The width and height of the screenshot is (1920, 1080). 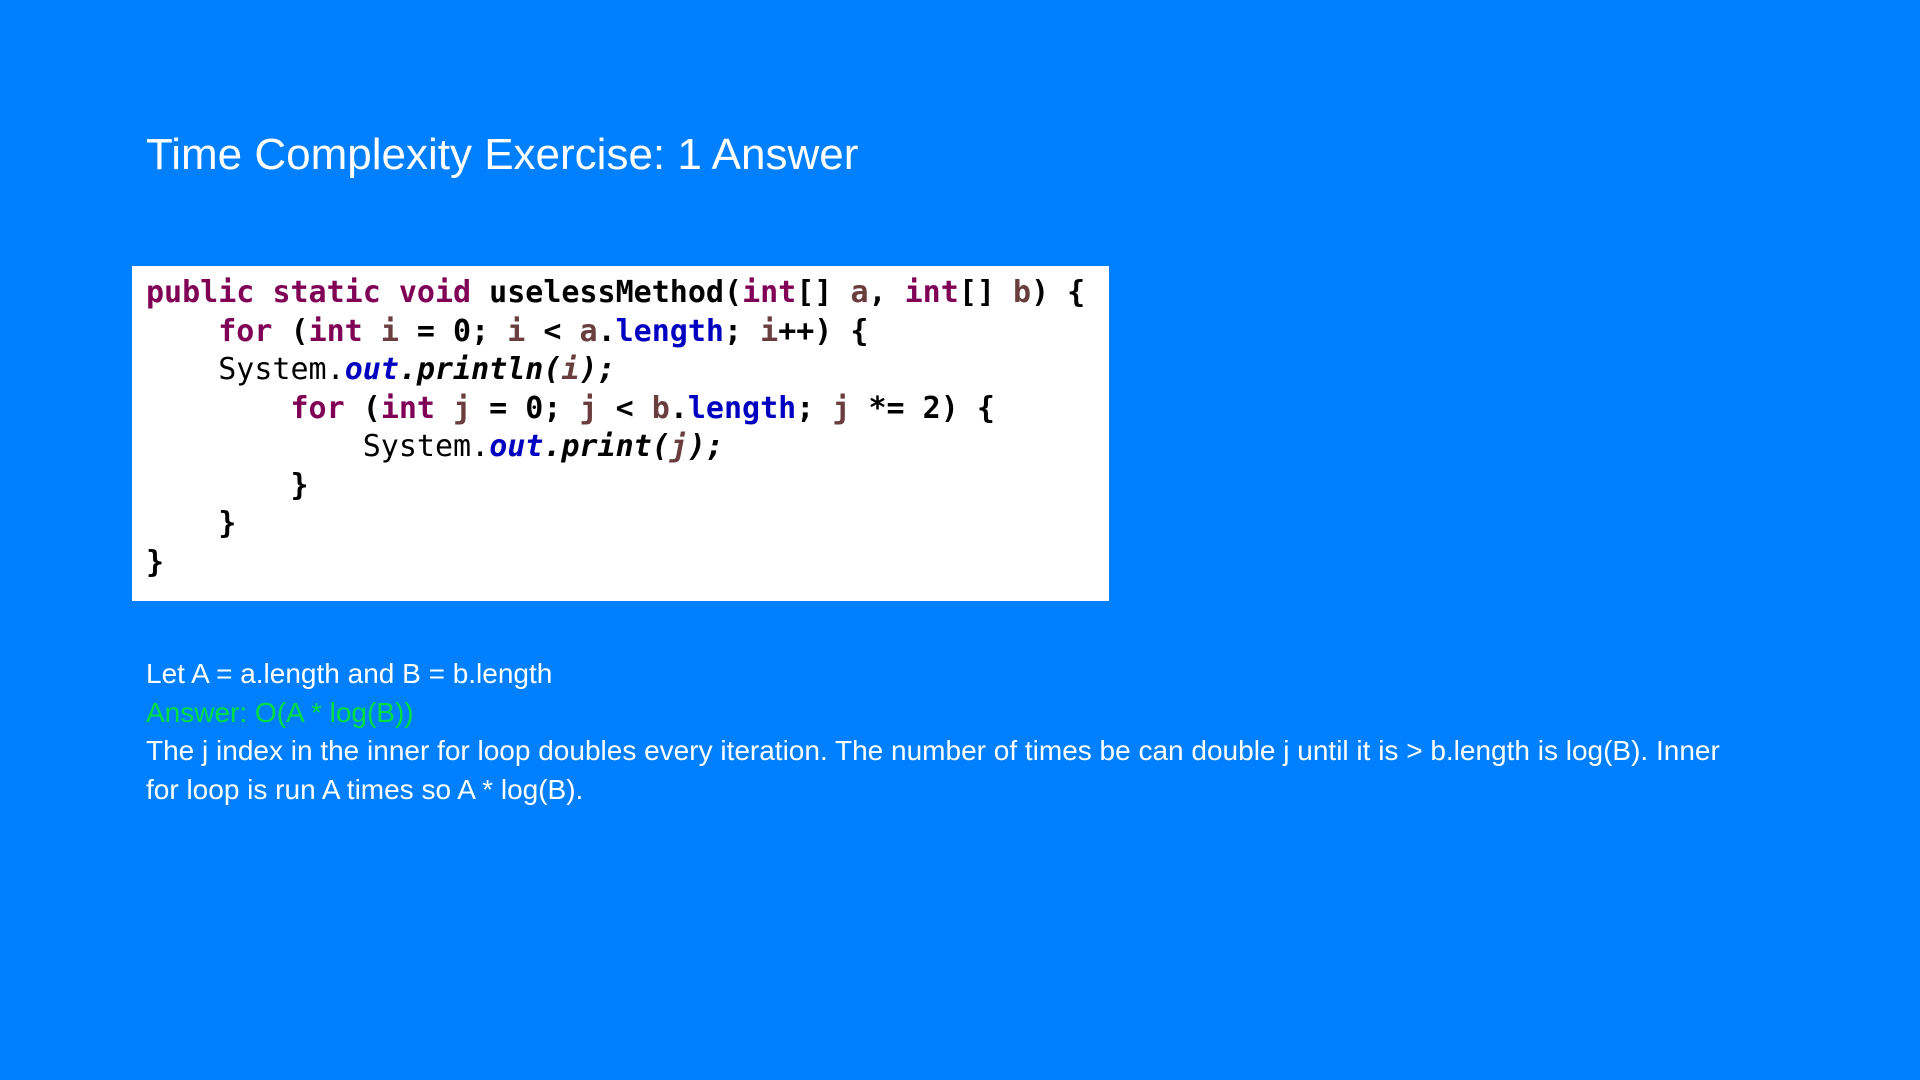 What do you see at coordinates (823, 331) in the screenshot?
I see `code-token: ++) {` at bounding box center [823, 331].